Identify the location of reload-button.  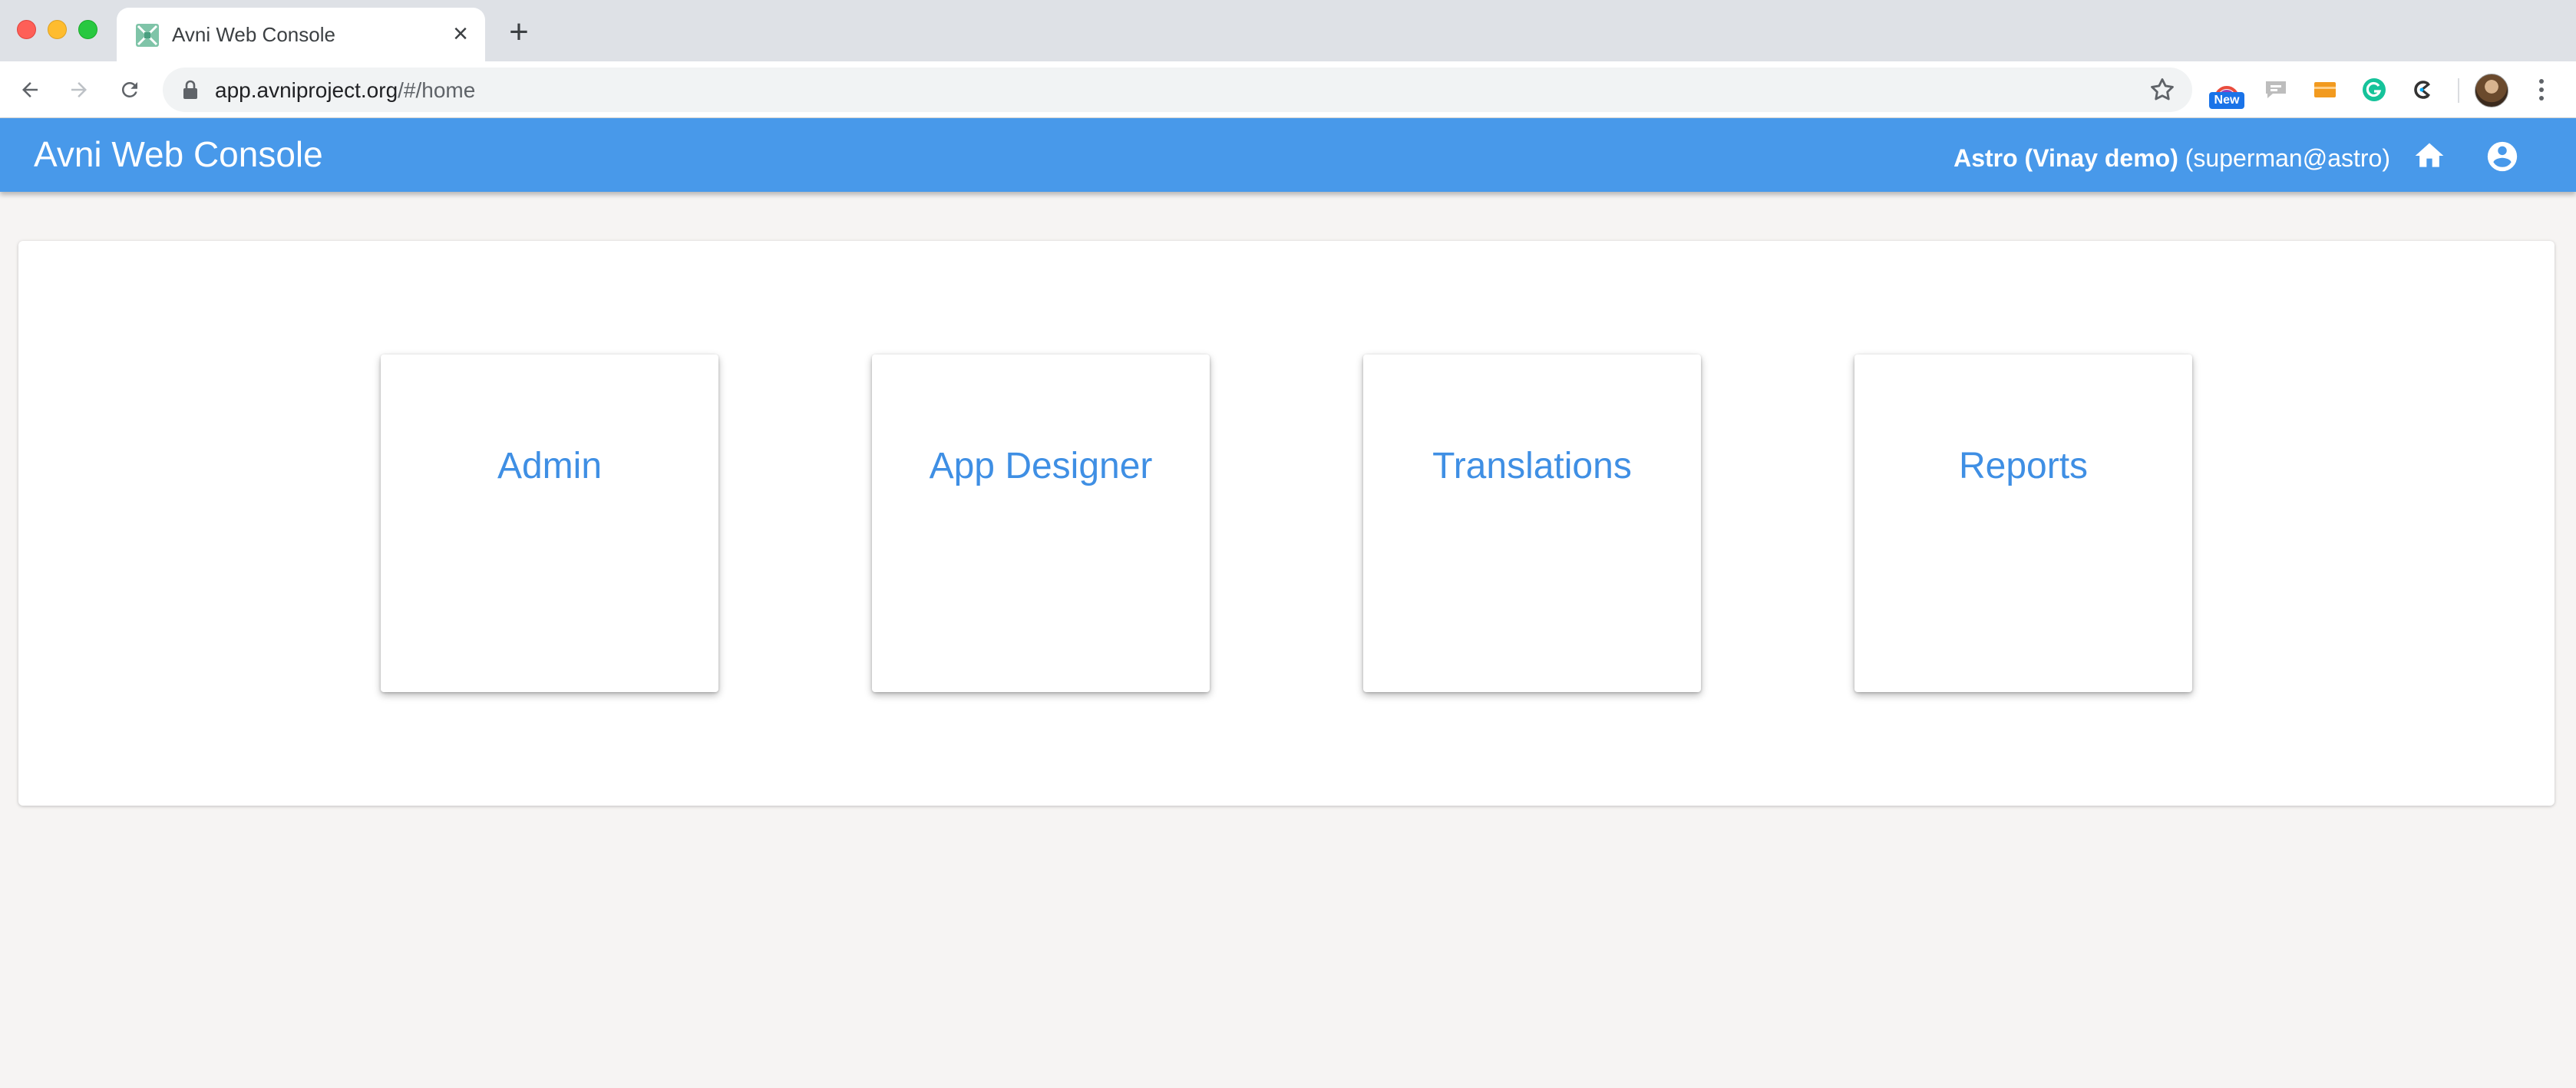
(130, 90).